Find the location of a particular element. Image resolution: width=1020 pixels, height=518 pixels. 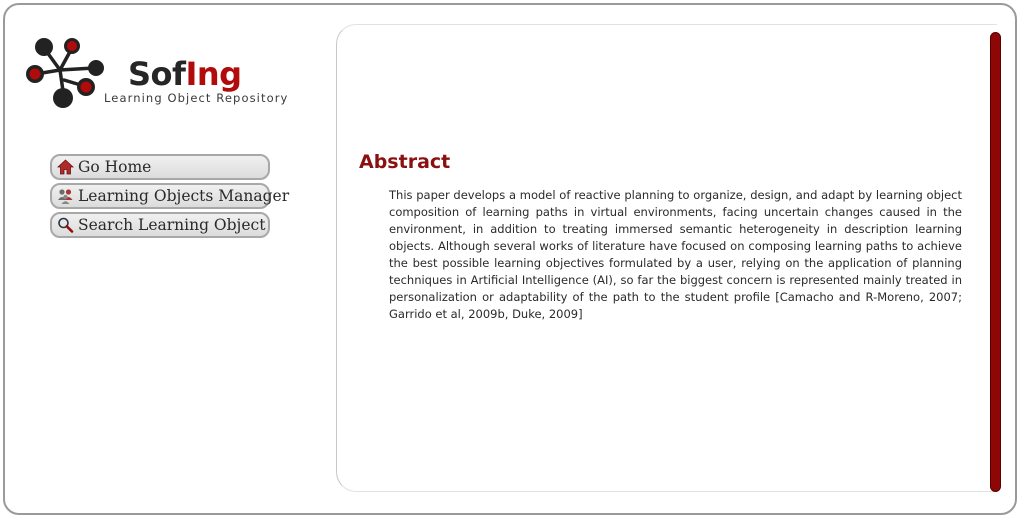

nav-search-learning-object-button: Search Learning Object is located at coordinates (160, 225).